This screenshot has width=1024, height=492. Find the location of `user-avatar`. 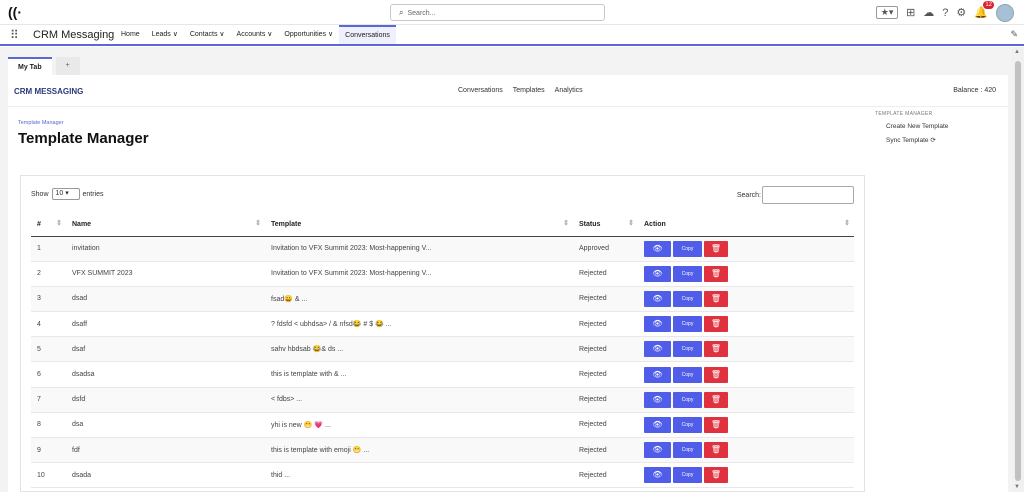

user-avatar is located at coordinates (1005, 12).